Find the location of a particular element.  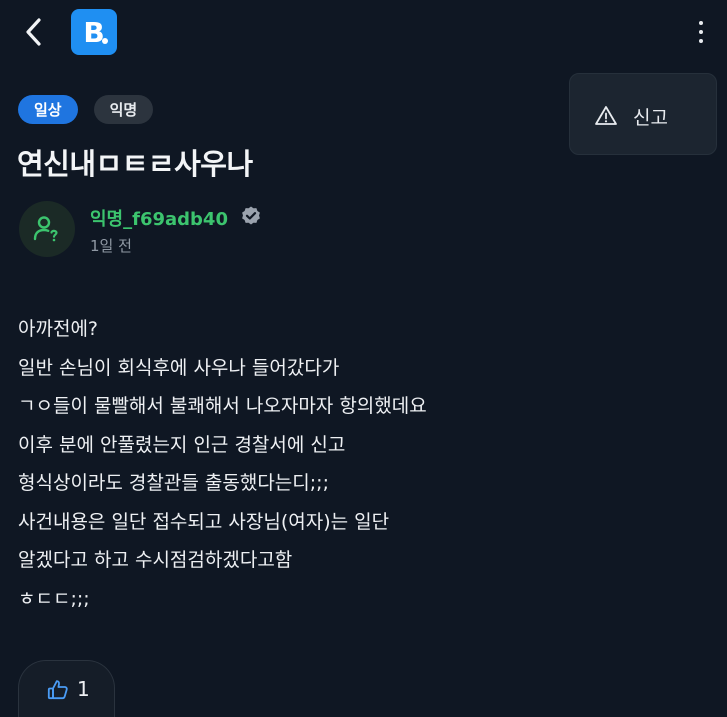

like-button: 1 is located at coordinates (66, 688).